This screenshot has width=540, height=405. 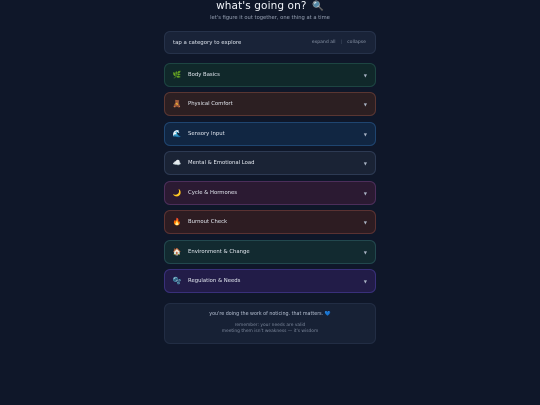 I want to click on category-label: Physical Comfort, so click(x=210, y=104).